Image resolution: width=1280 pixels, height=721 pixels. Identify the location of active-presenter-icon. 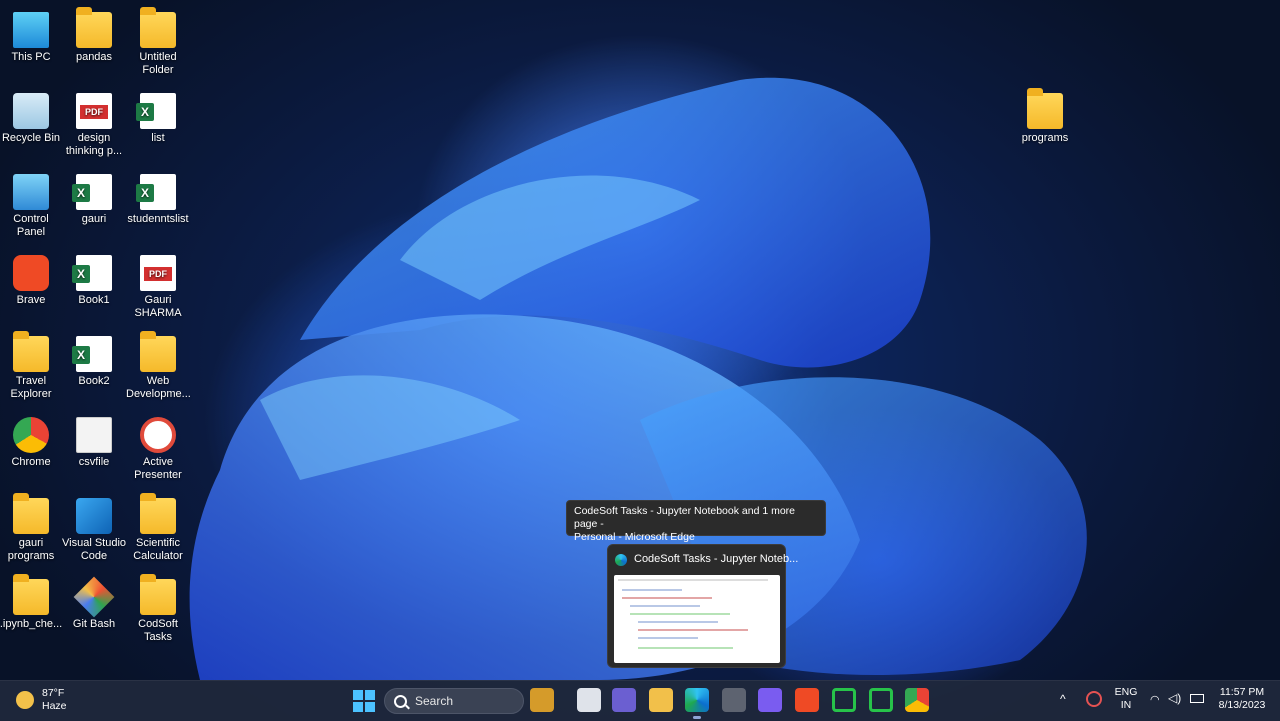
(158, 435).